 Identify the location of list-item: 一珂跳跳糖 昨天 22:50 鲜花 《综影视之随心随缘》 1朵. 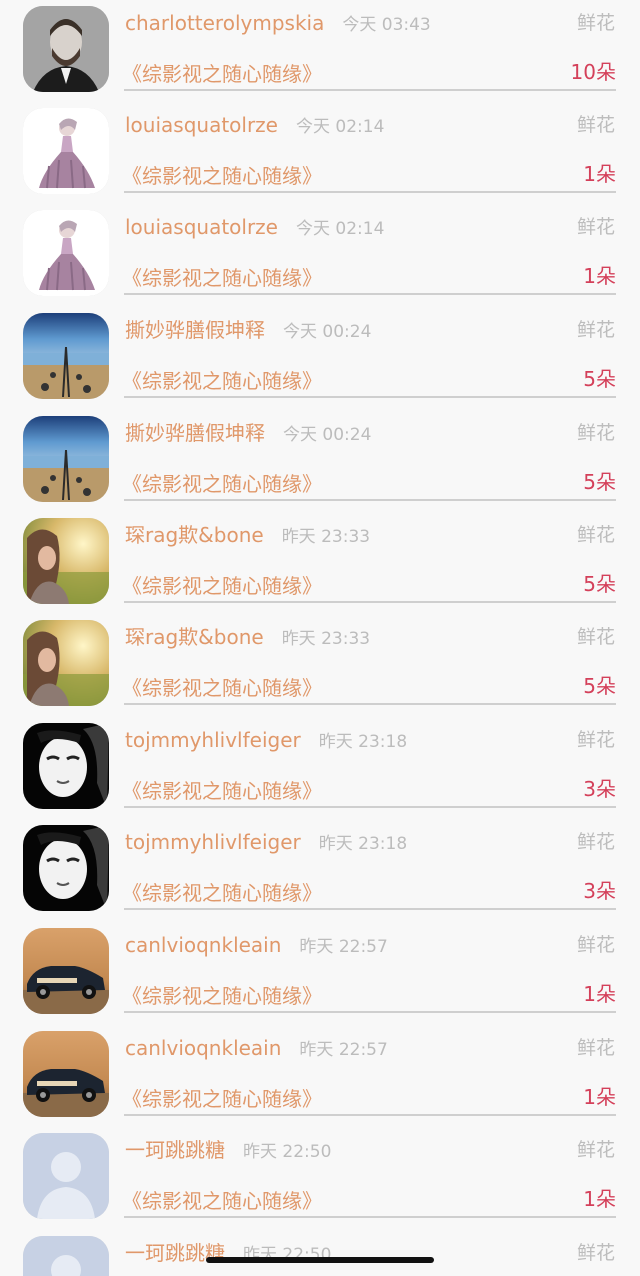
(320, 1178).